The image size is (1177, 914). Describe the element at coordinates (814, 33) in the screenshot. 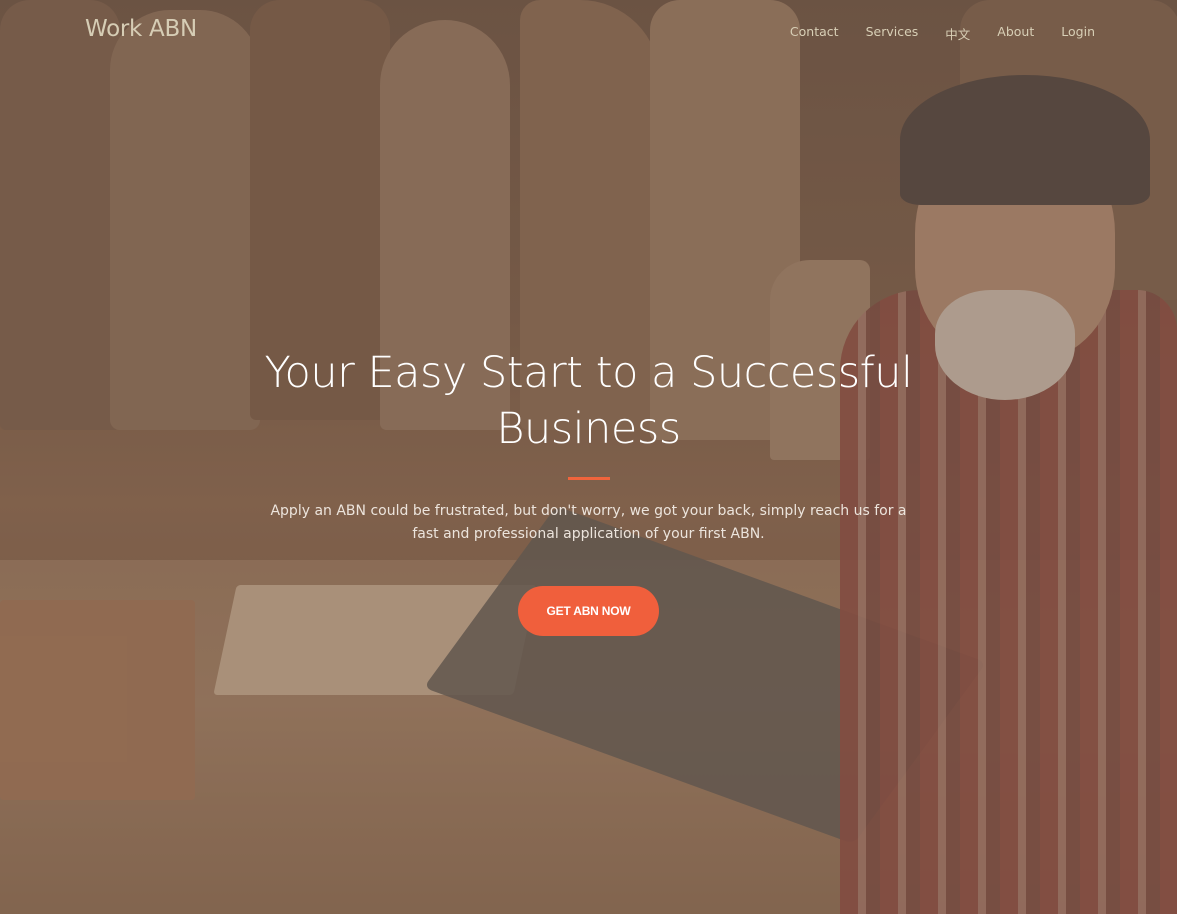

I see `nav-item-contact: Contact` at that location.